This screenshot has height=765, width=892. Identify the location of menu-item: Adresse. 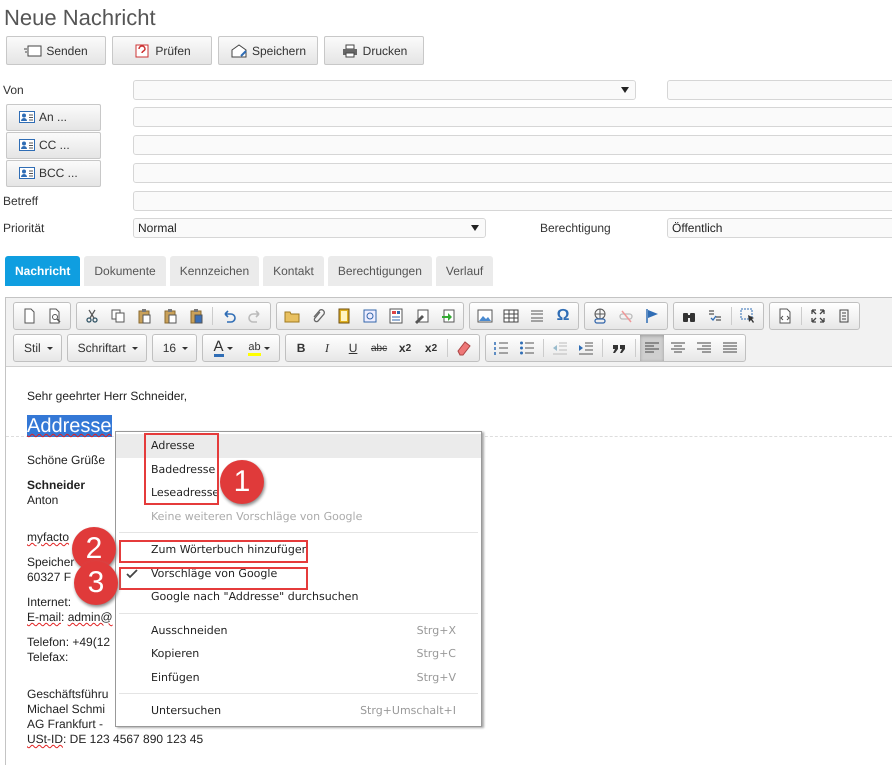
(173, 445).